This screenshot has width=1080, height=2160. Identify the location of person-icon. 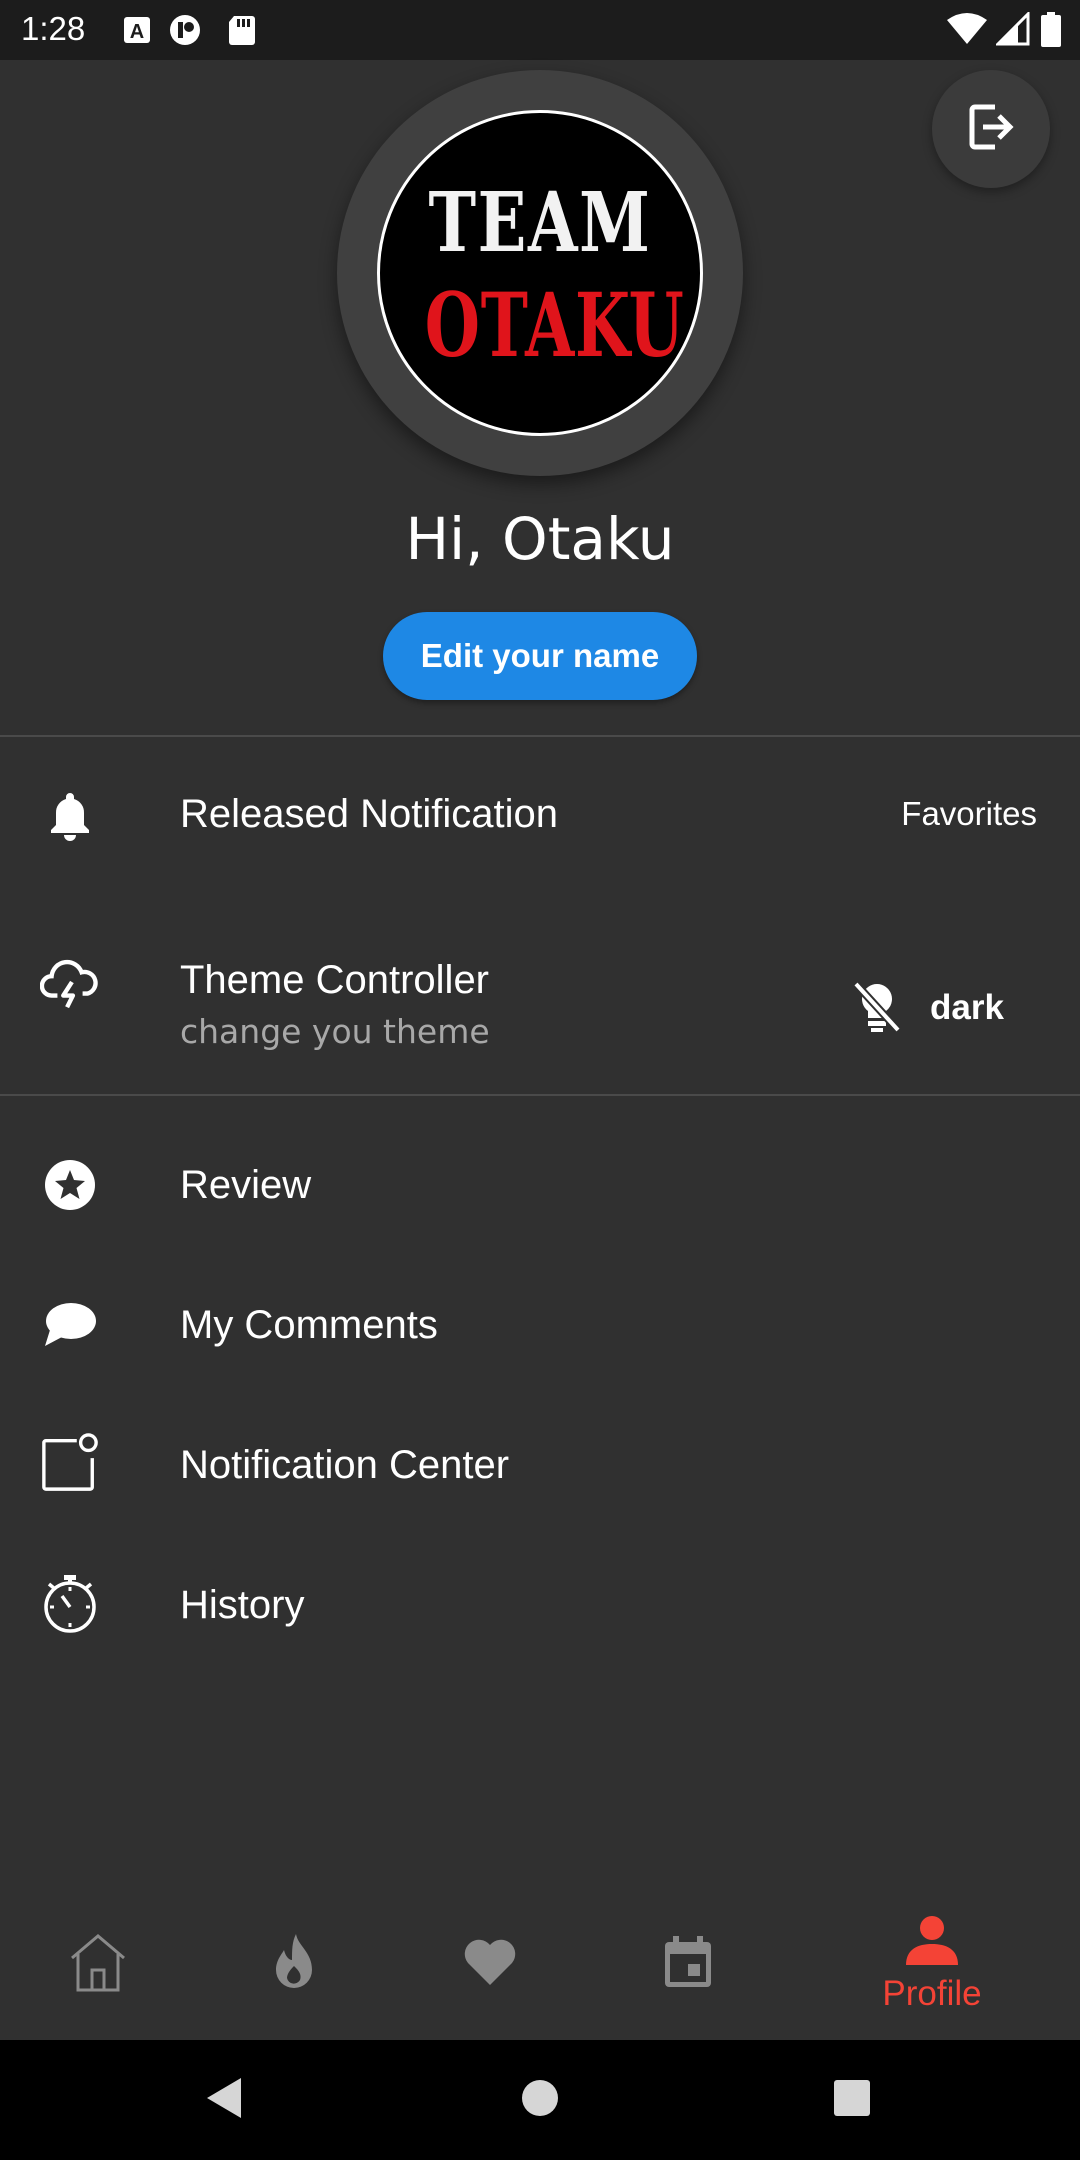
(932, 1943).